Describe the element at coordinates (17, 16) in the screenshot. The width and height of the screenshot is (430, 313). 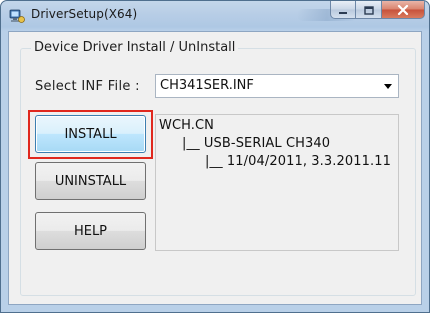
I see `setup-computer-icon` at that location.